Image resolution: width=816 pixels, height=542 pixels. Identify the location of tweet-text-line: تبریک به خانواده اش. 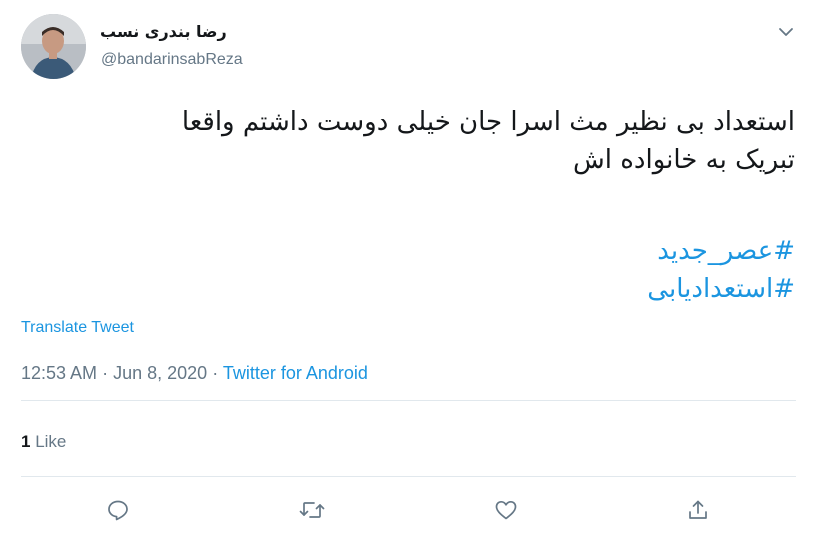
(684, 160).